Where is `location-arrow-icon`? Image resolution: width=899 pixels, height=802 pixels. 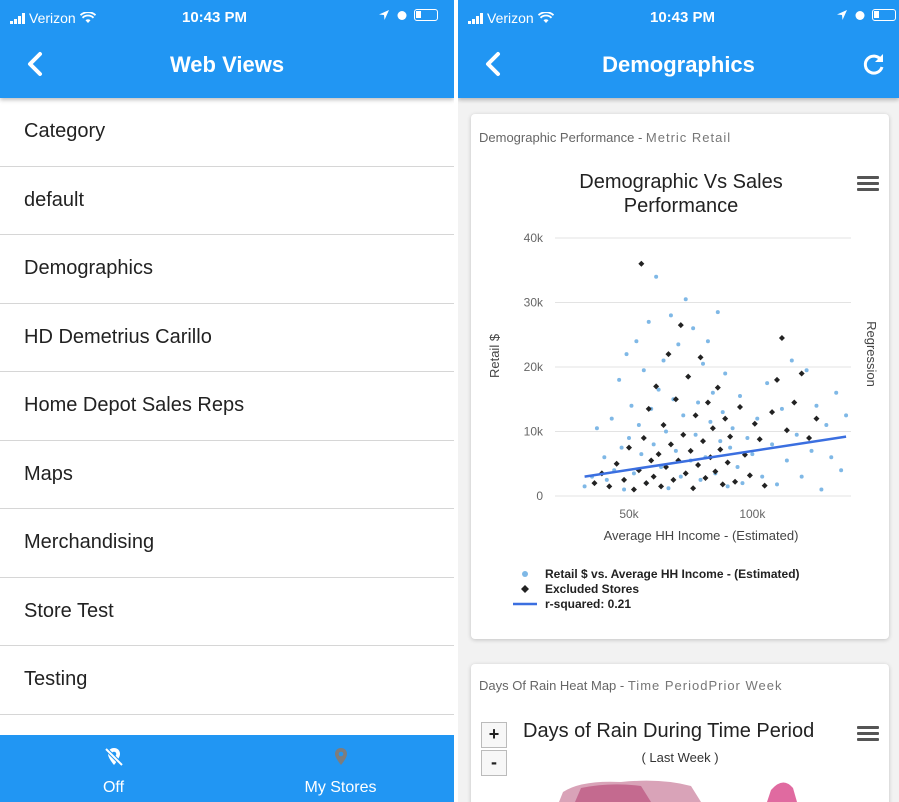
location-arrow-icon is located at coordinates (384, 15).